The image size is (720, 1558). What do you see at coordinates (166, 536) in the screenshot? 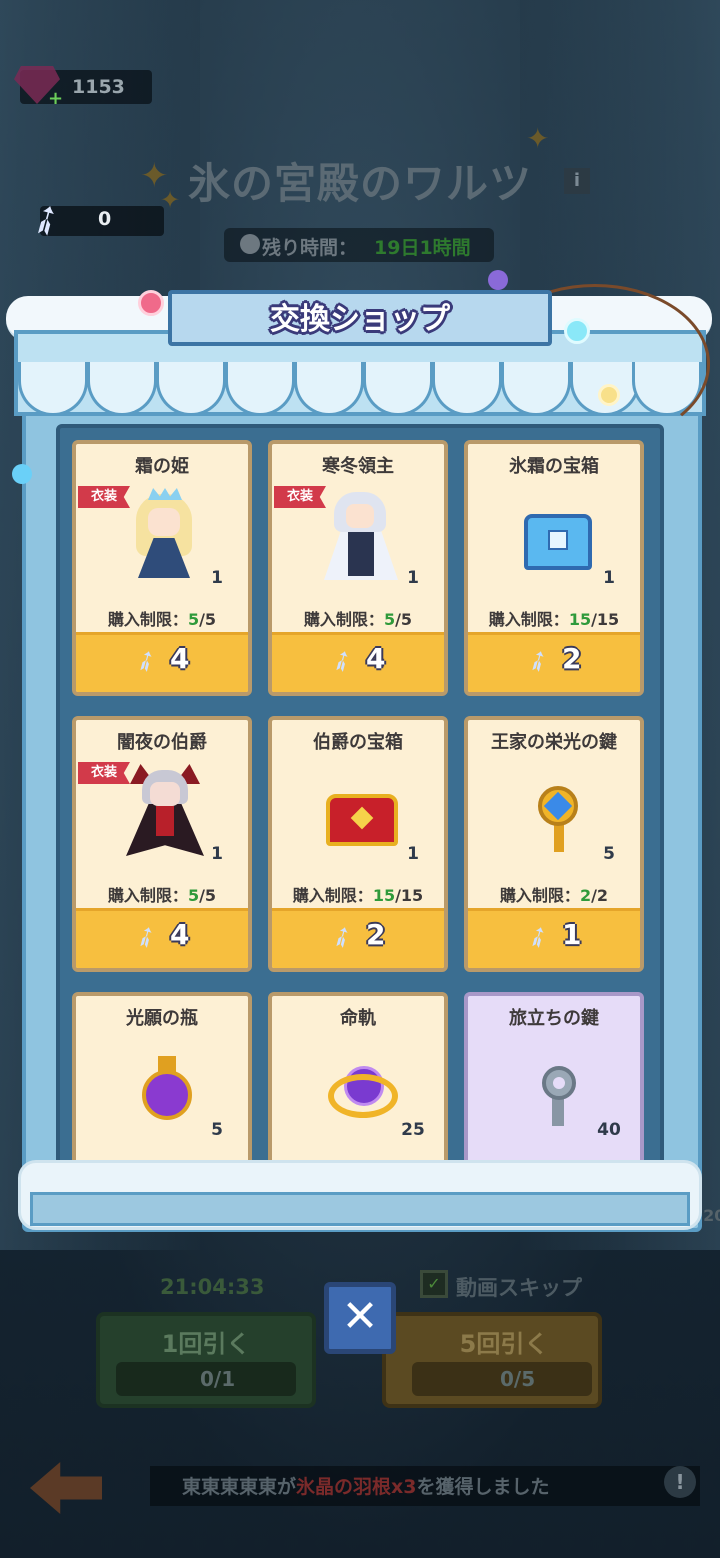
I see `frost-princess-icon` at bounding box center [166, 536].